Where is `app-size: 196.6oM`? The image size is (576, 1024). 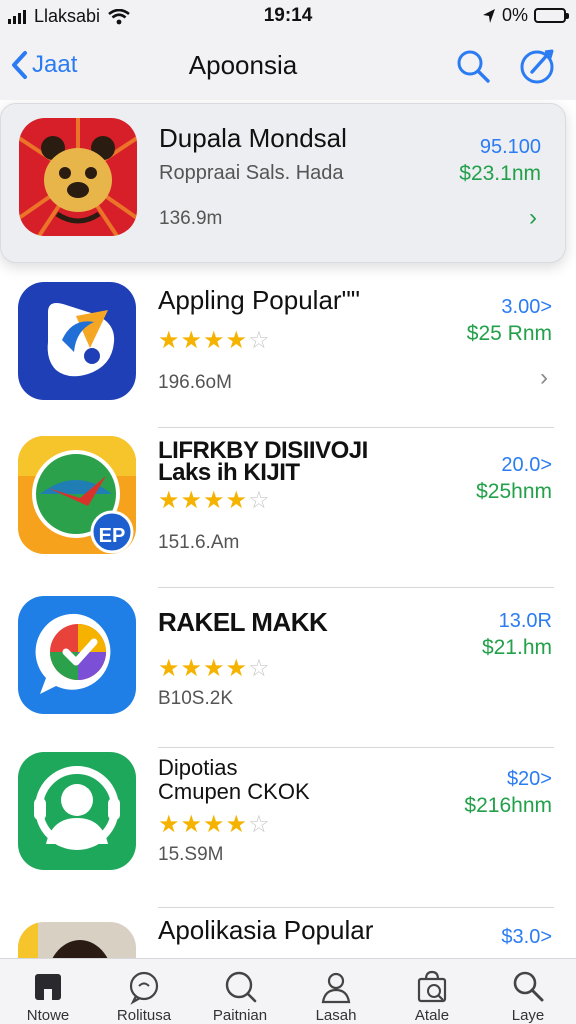 app-size: 196.6oM is located at coordinates (195, 382).